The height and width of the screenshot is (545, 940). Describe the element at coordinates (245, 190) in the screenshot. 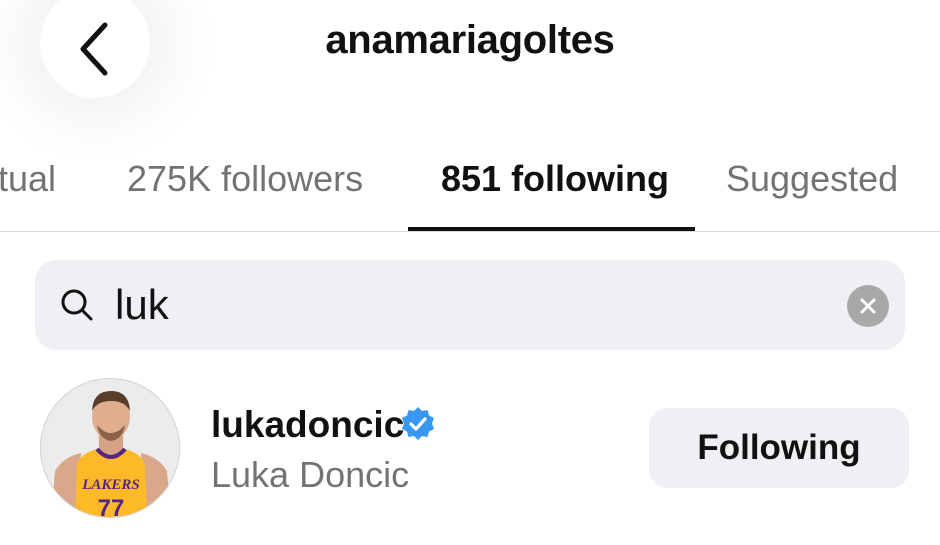

I see `tab-followers: 275K followers` at that location.